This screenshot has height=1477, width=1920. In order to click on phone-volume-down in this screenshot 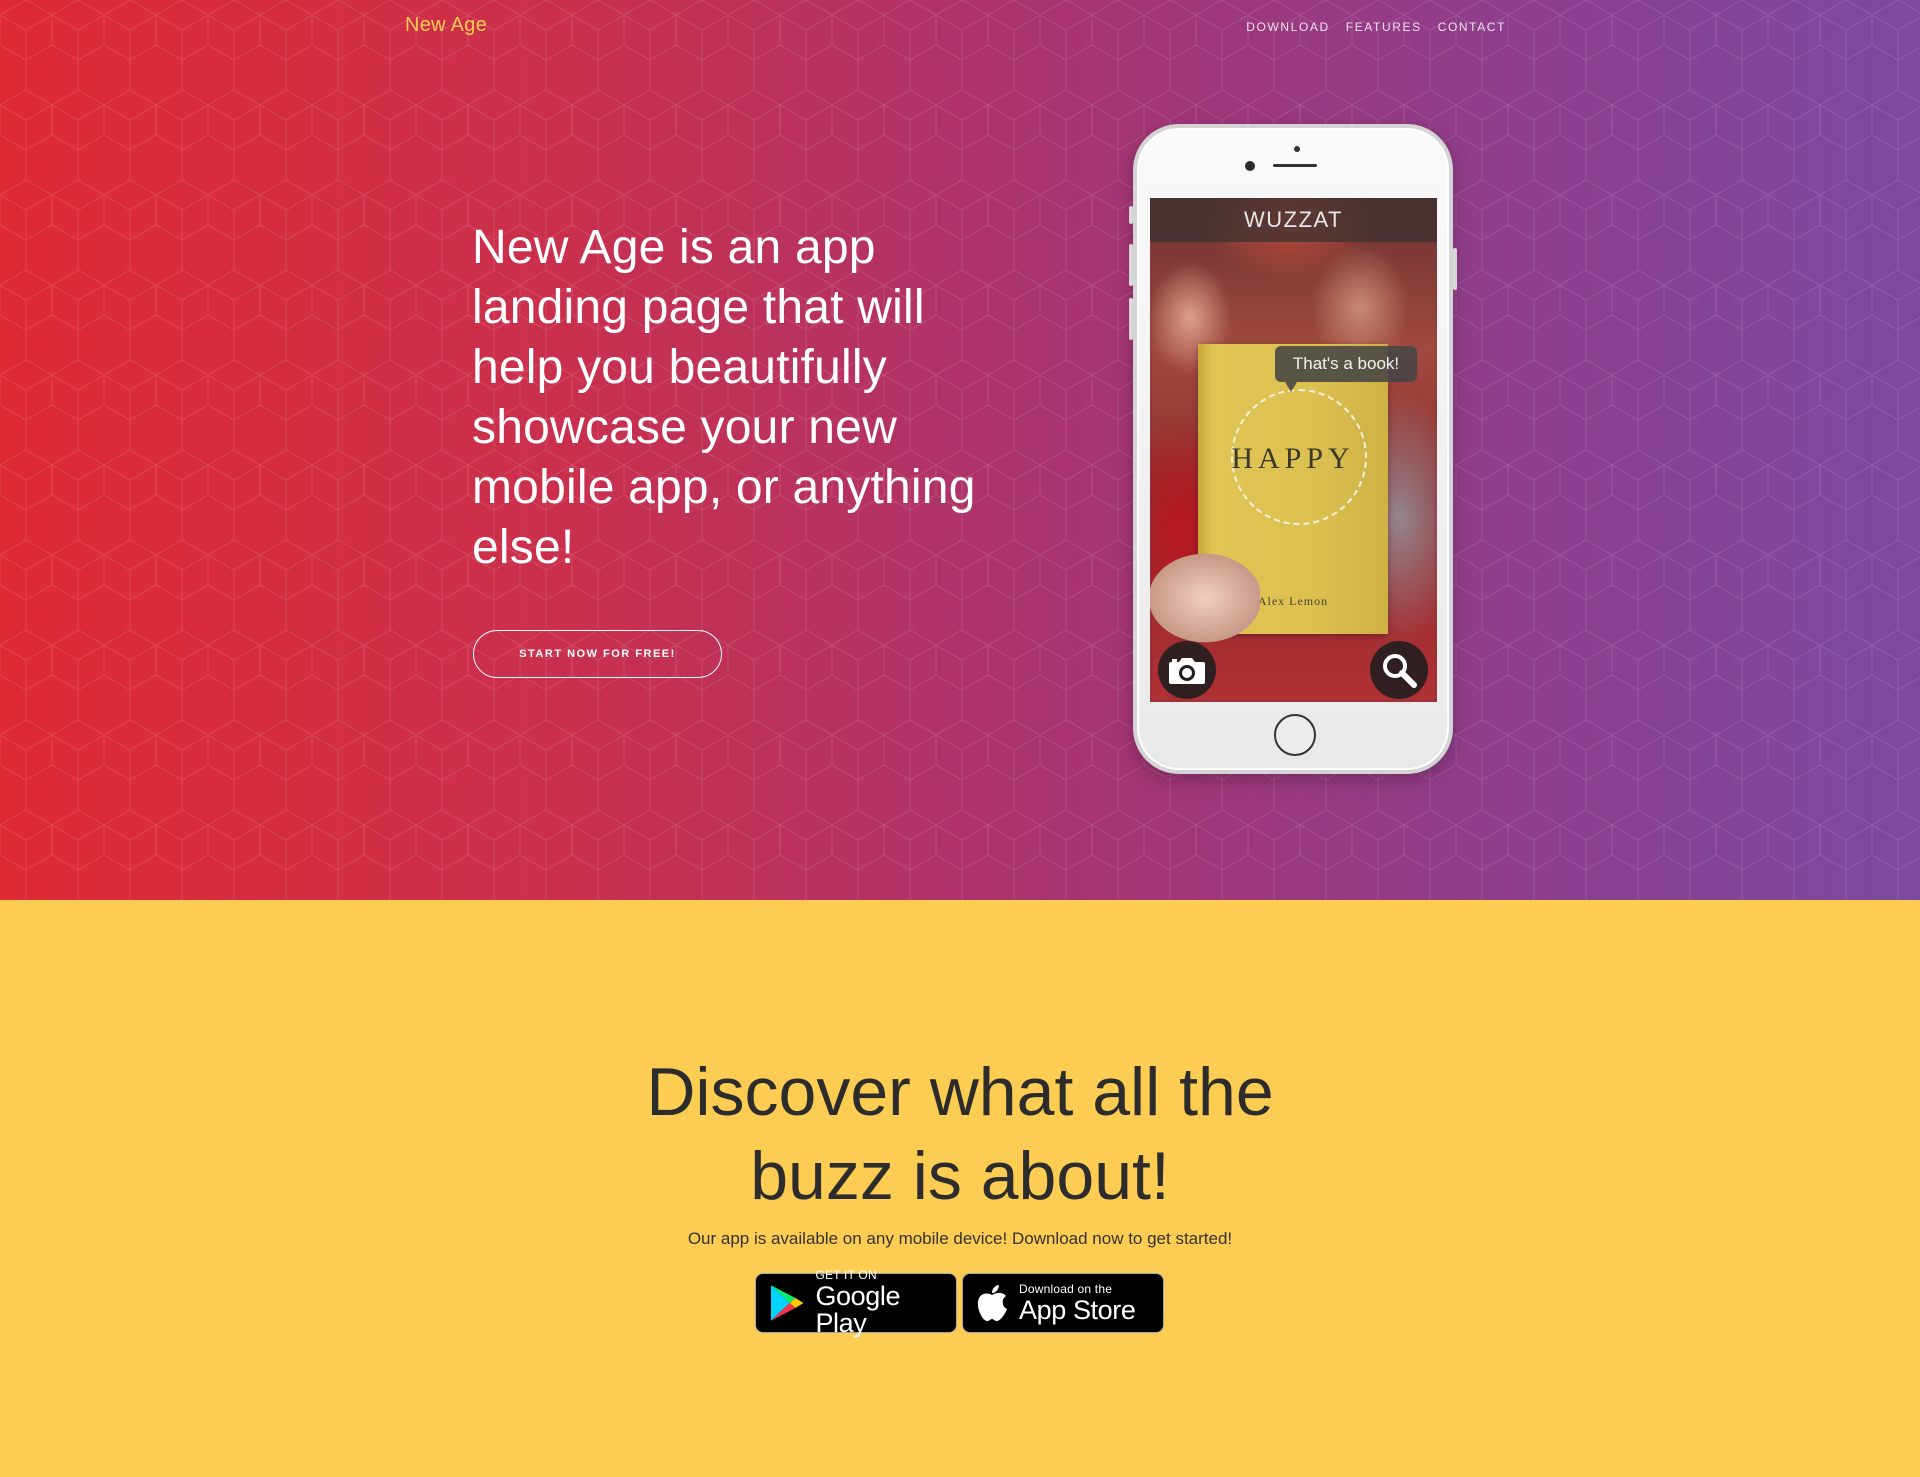, I will do `click(1131, 319)`.